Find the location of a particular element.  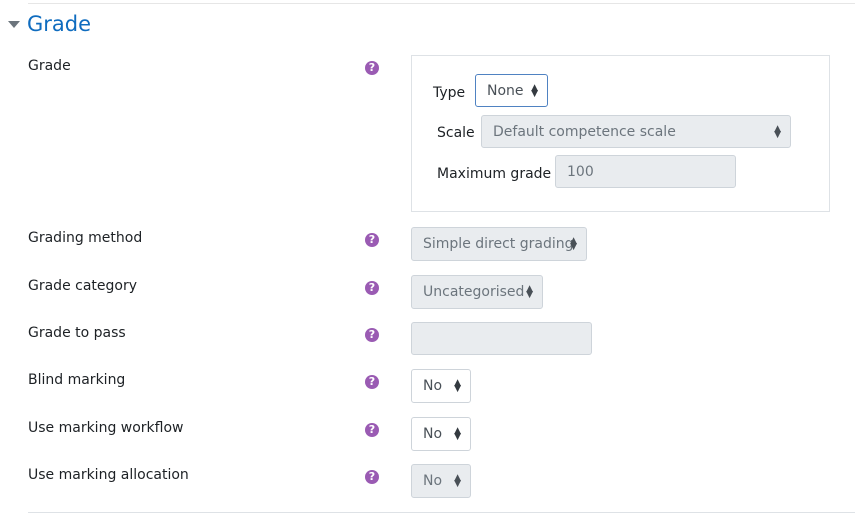

grading-method-value: Simple direct grading is located at coordinates (498, 244).